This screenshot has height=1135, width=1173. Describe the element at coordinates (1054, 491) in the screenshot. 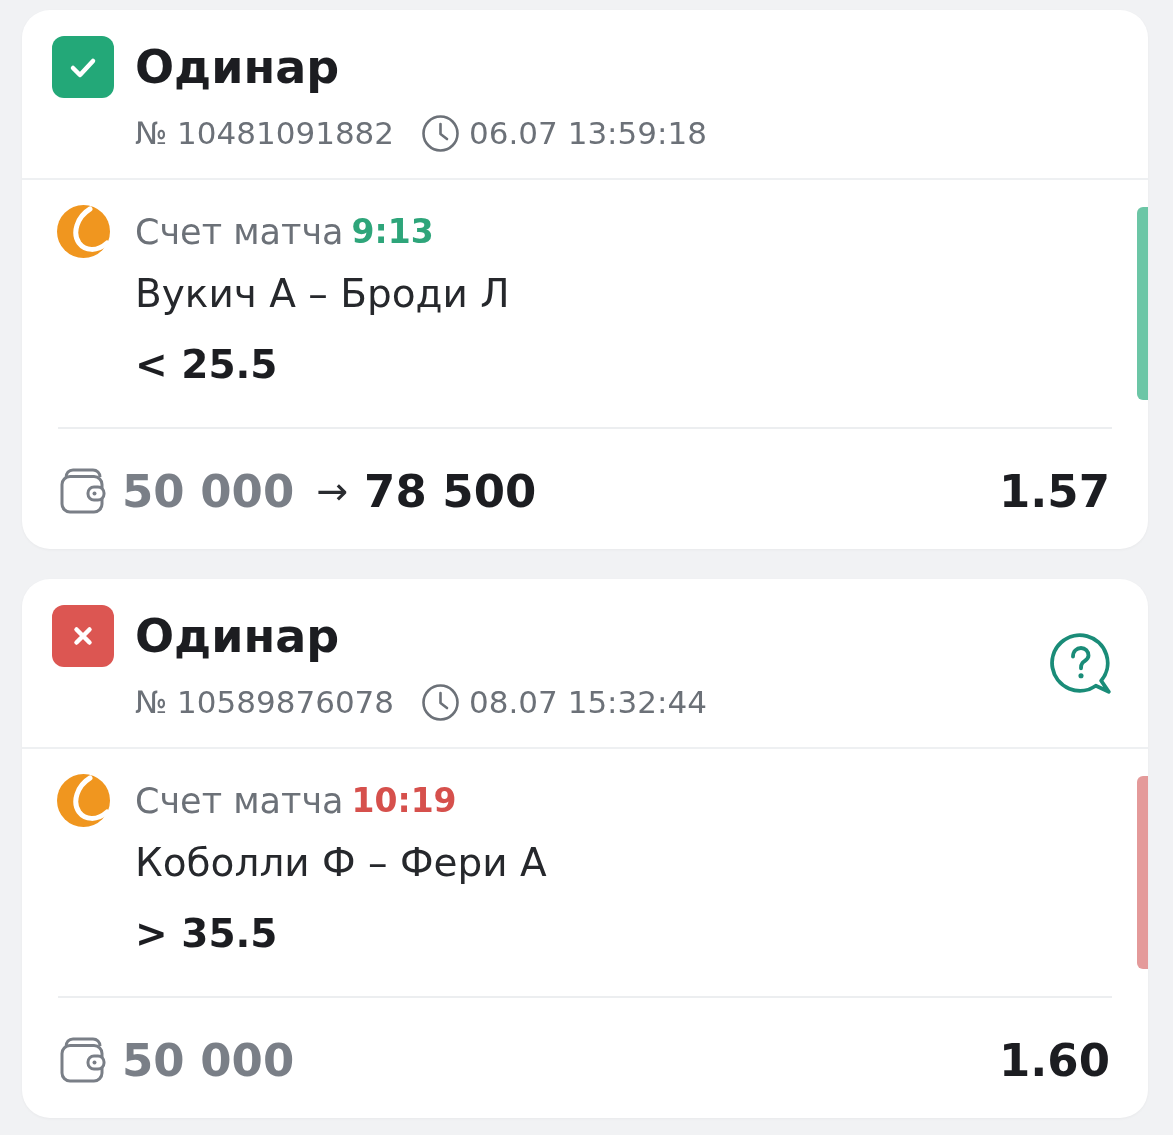

I see `odds-value: 1.57` at that location.